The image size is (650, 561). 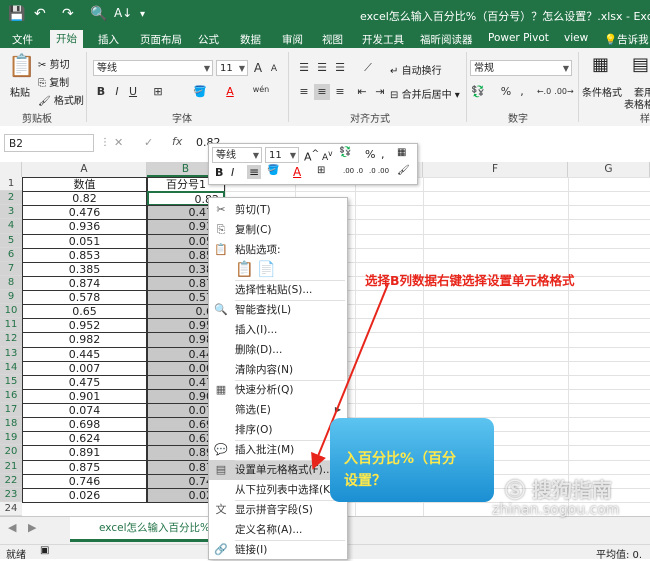 What do you see at coordinates (84, 354) in the screenshot?
I see `cell-a: 0.445` at bounding box center [84, 354].